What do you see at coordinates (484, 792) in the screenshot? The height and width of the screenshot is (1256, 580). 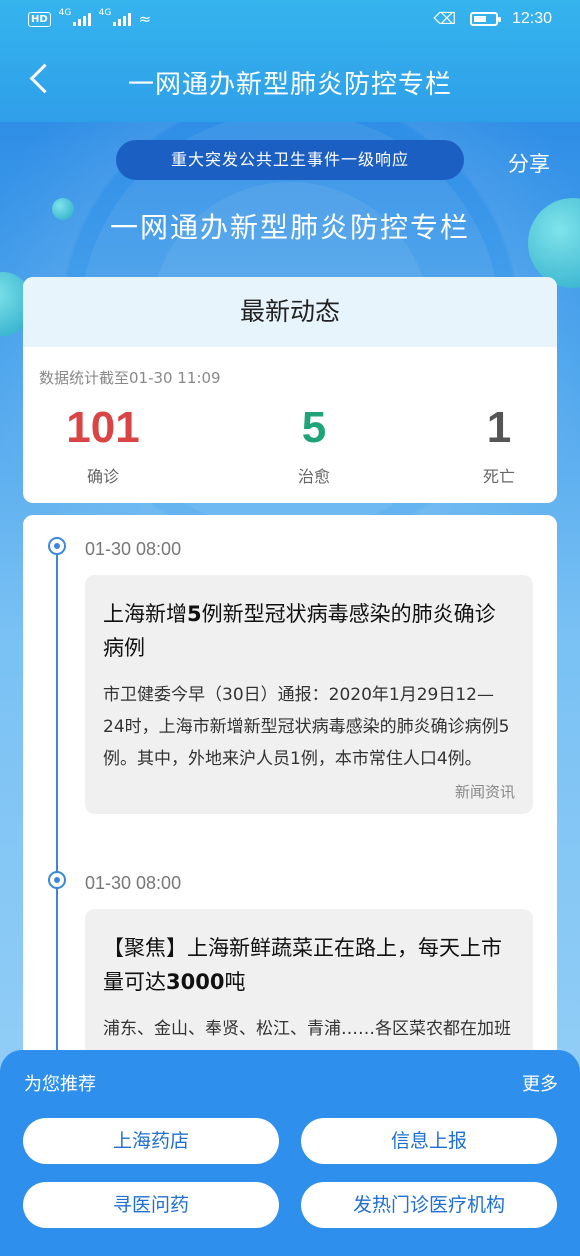 I see `news-source: 新闻资讯` at bounding box center [484, 792].